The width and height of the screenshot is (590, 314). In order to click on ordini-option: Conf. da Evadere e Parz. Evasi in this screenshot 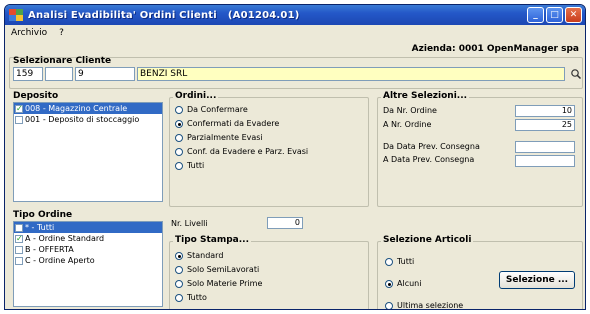, I will do `click(241, 151)`.